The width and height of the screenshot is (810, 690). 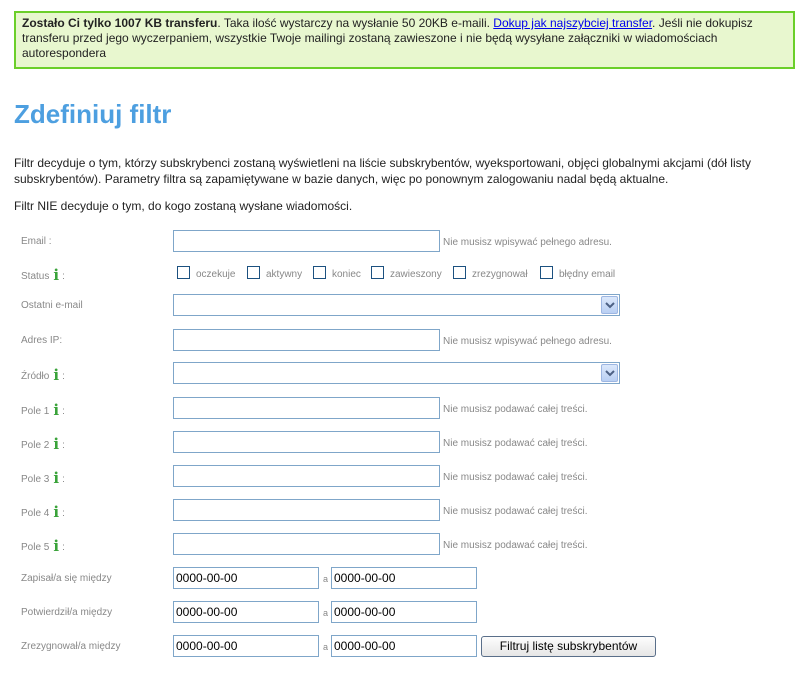 What do you see at coordinates (404, 612) in the screenshot?
I see `confirm-date-to` at bounding box center [404, 612].